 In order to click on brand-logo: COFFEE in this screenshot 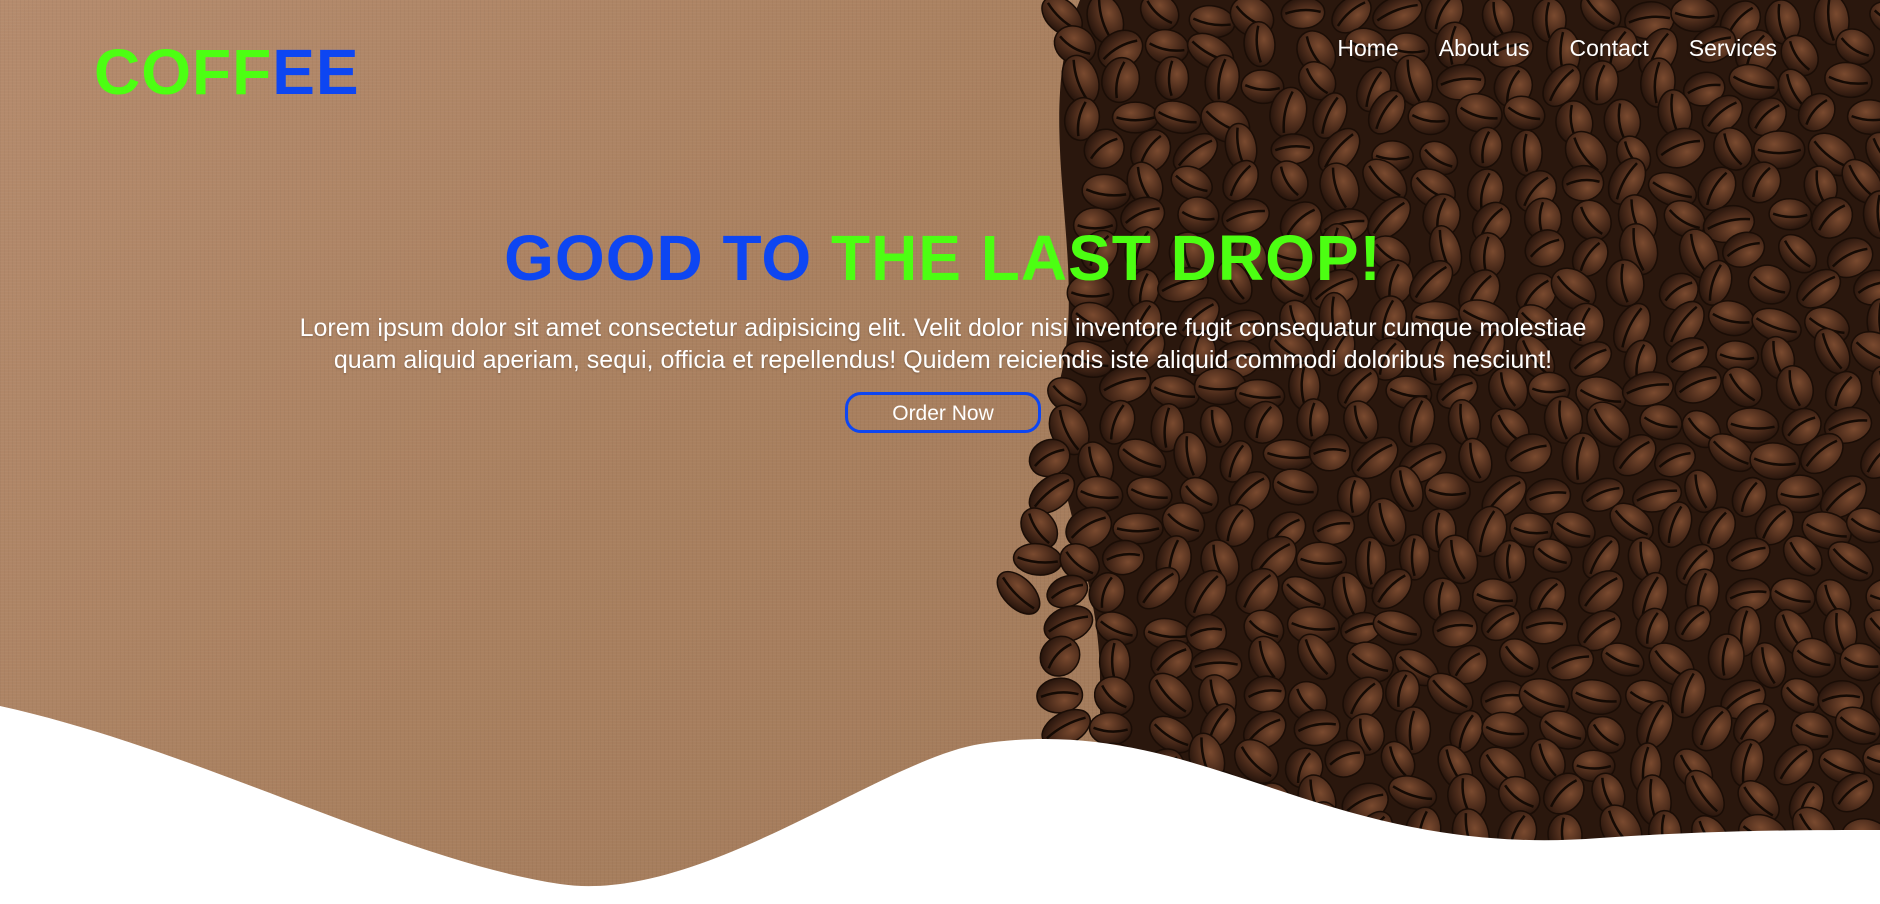, I will do `click(227, 72)`.